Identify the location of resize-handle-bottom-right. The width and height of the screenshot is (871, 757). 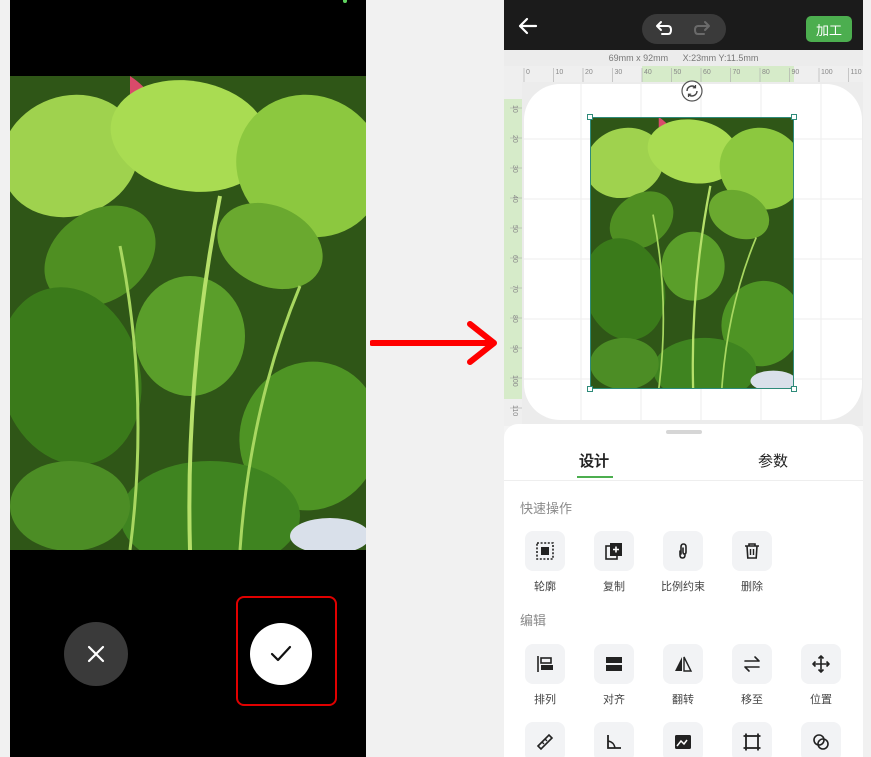
(794, 389).